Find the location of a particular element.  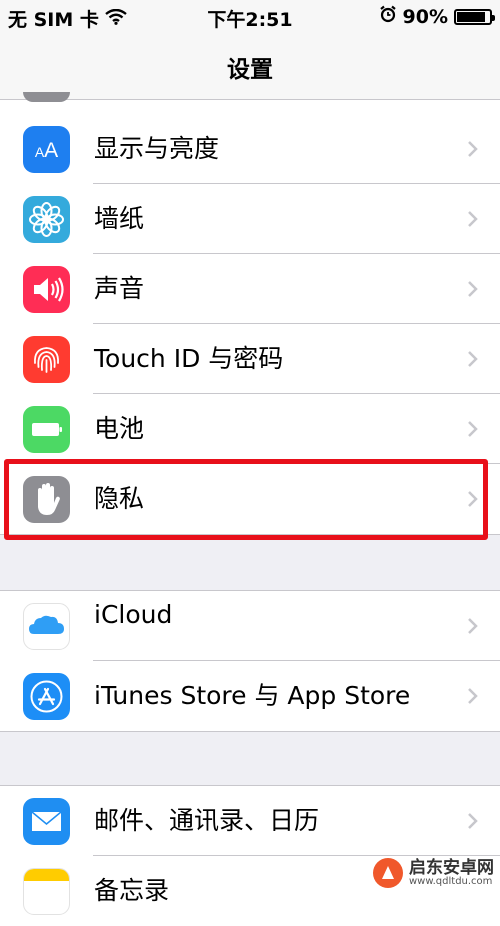

settings-row-label: 声音 is located at coordinates (119, 288).